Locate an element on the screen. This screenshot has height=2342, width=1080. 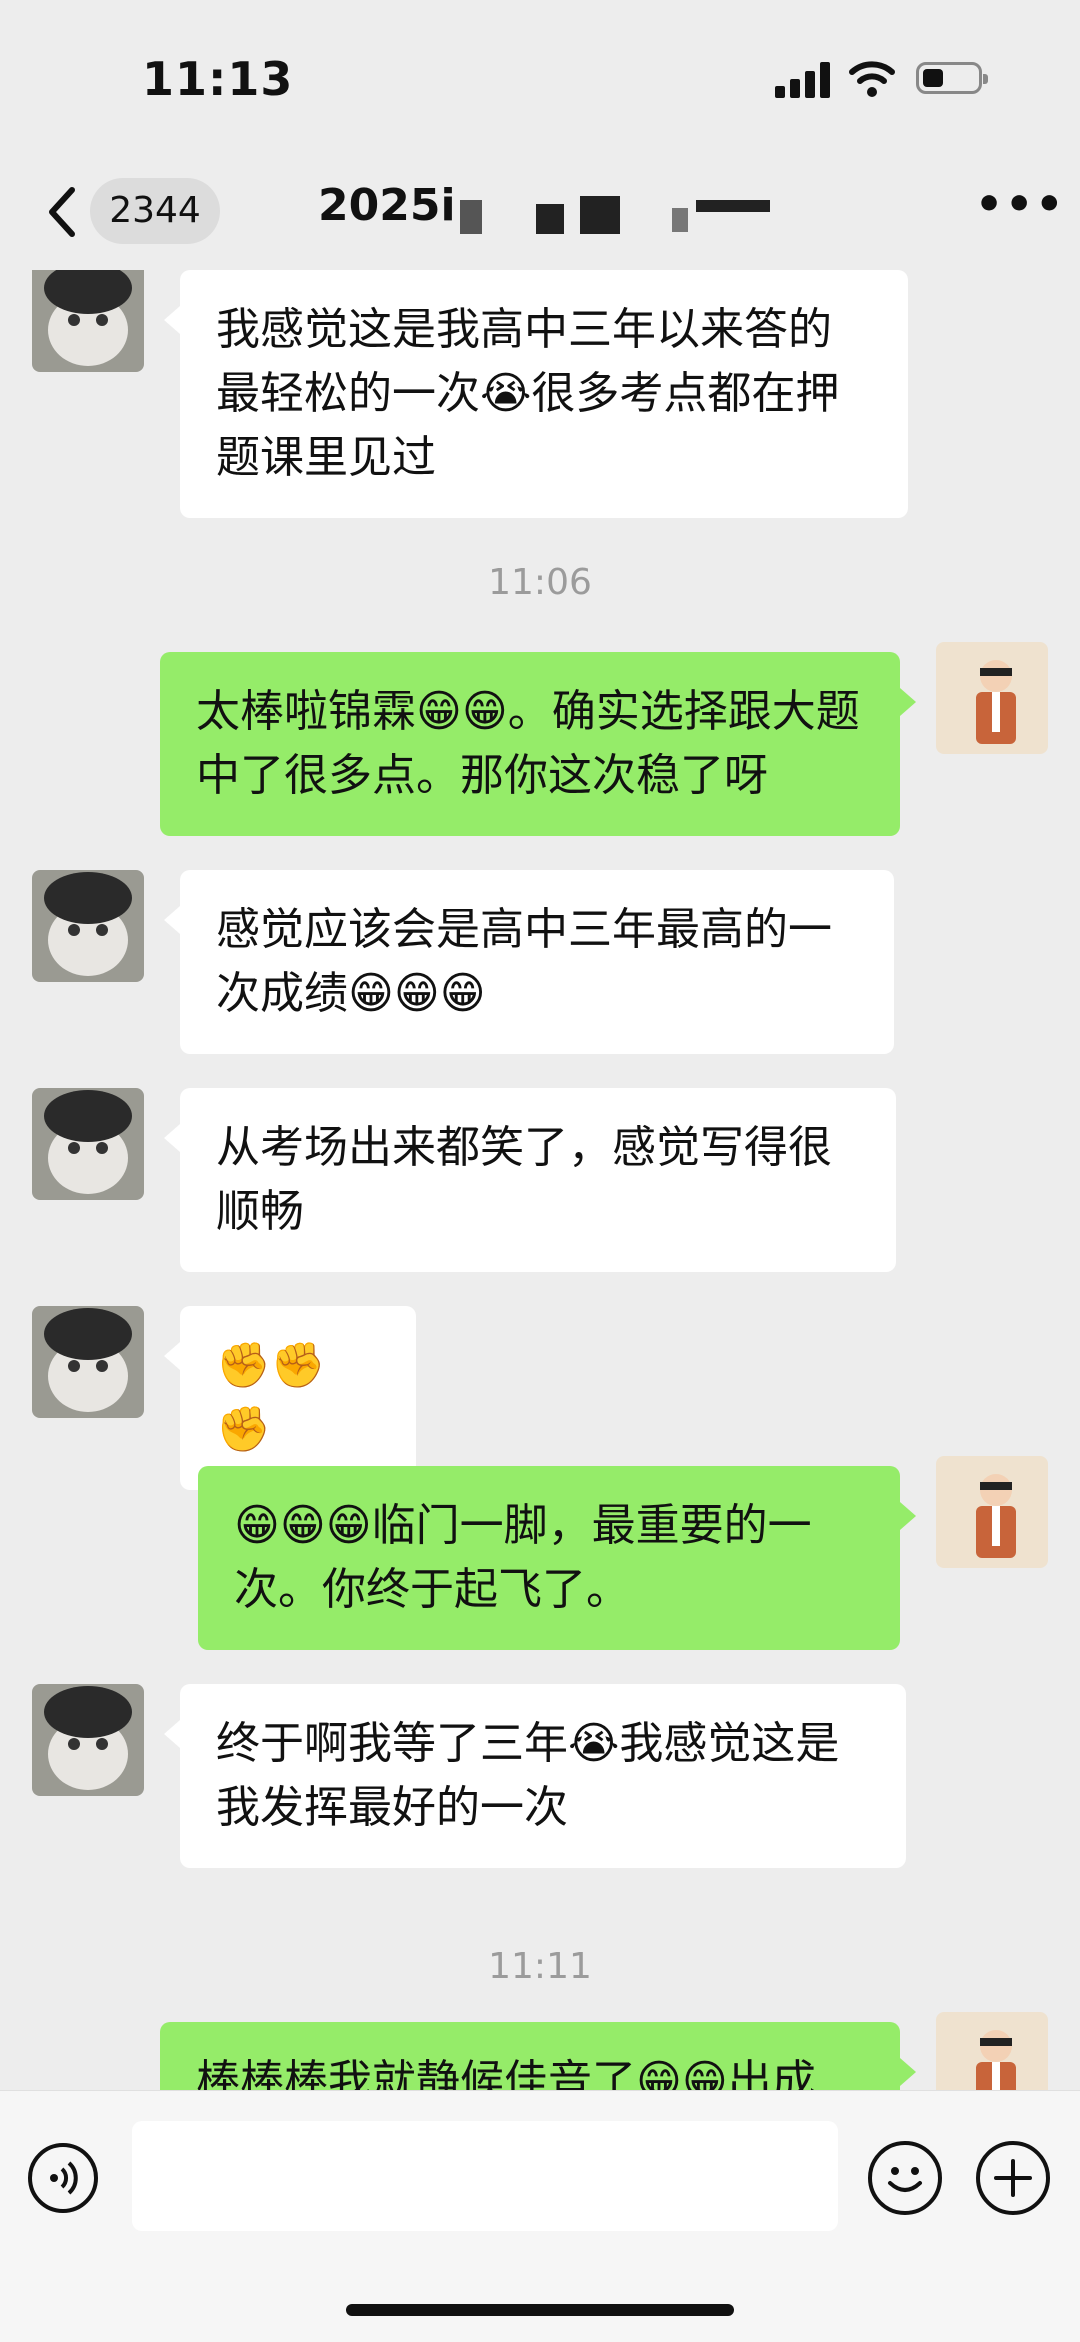
status-time: 11:13 is located at coordinates (218, 79).